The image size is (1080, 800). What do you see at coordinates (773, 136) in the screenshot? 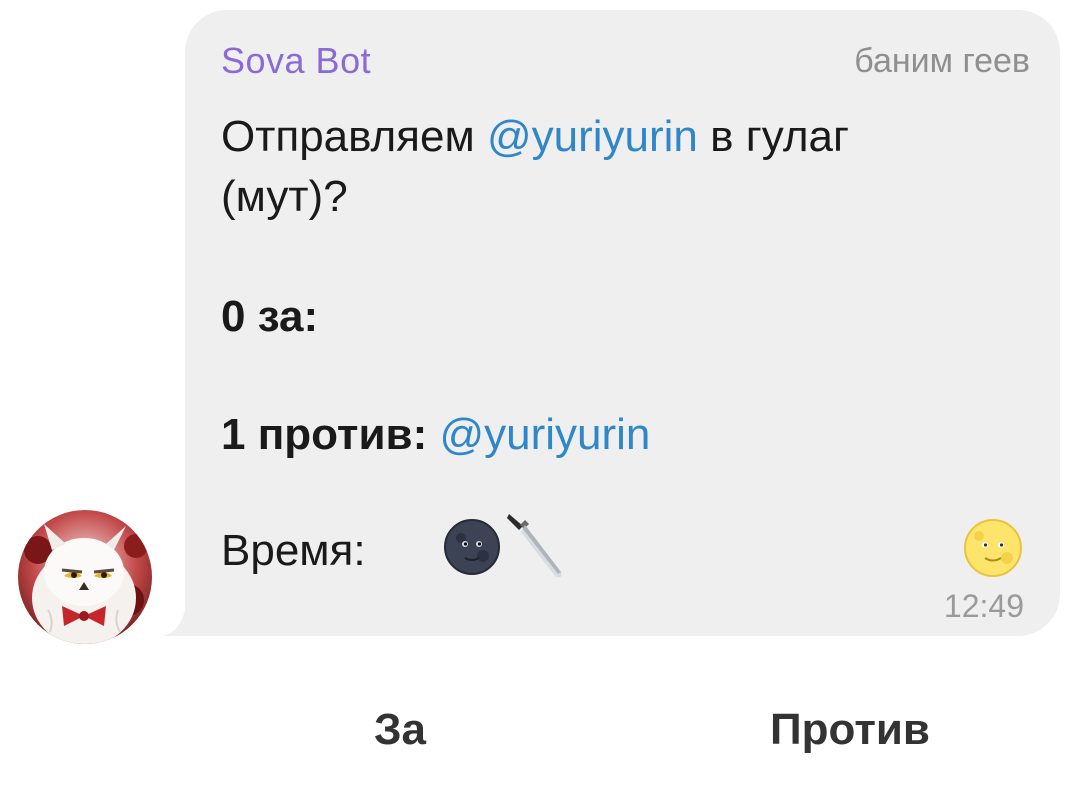
I see `message-text: в гулаг` at bounding box center [773, 136].